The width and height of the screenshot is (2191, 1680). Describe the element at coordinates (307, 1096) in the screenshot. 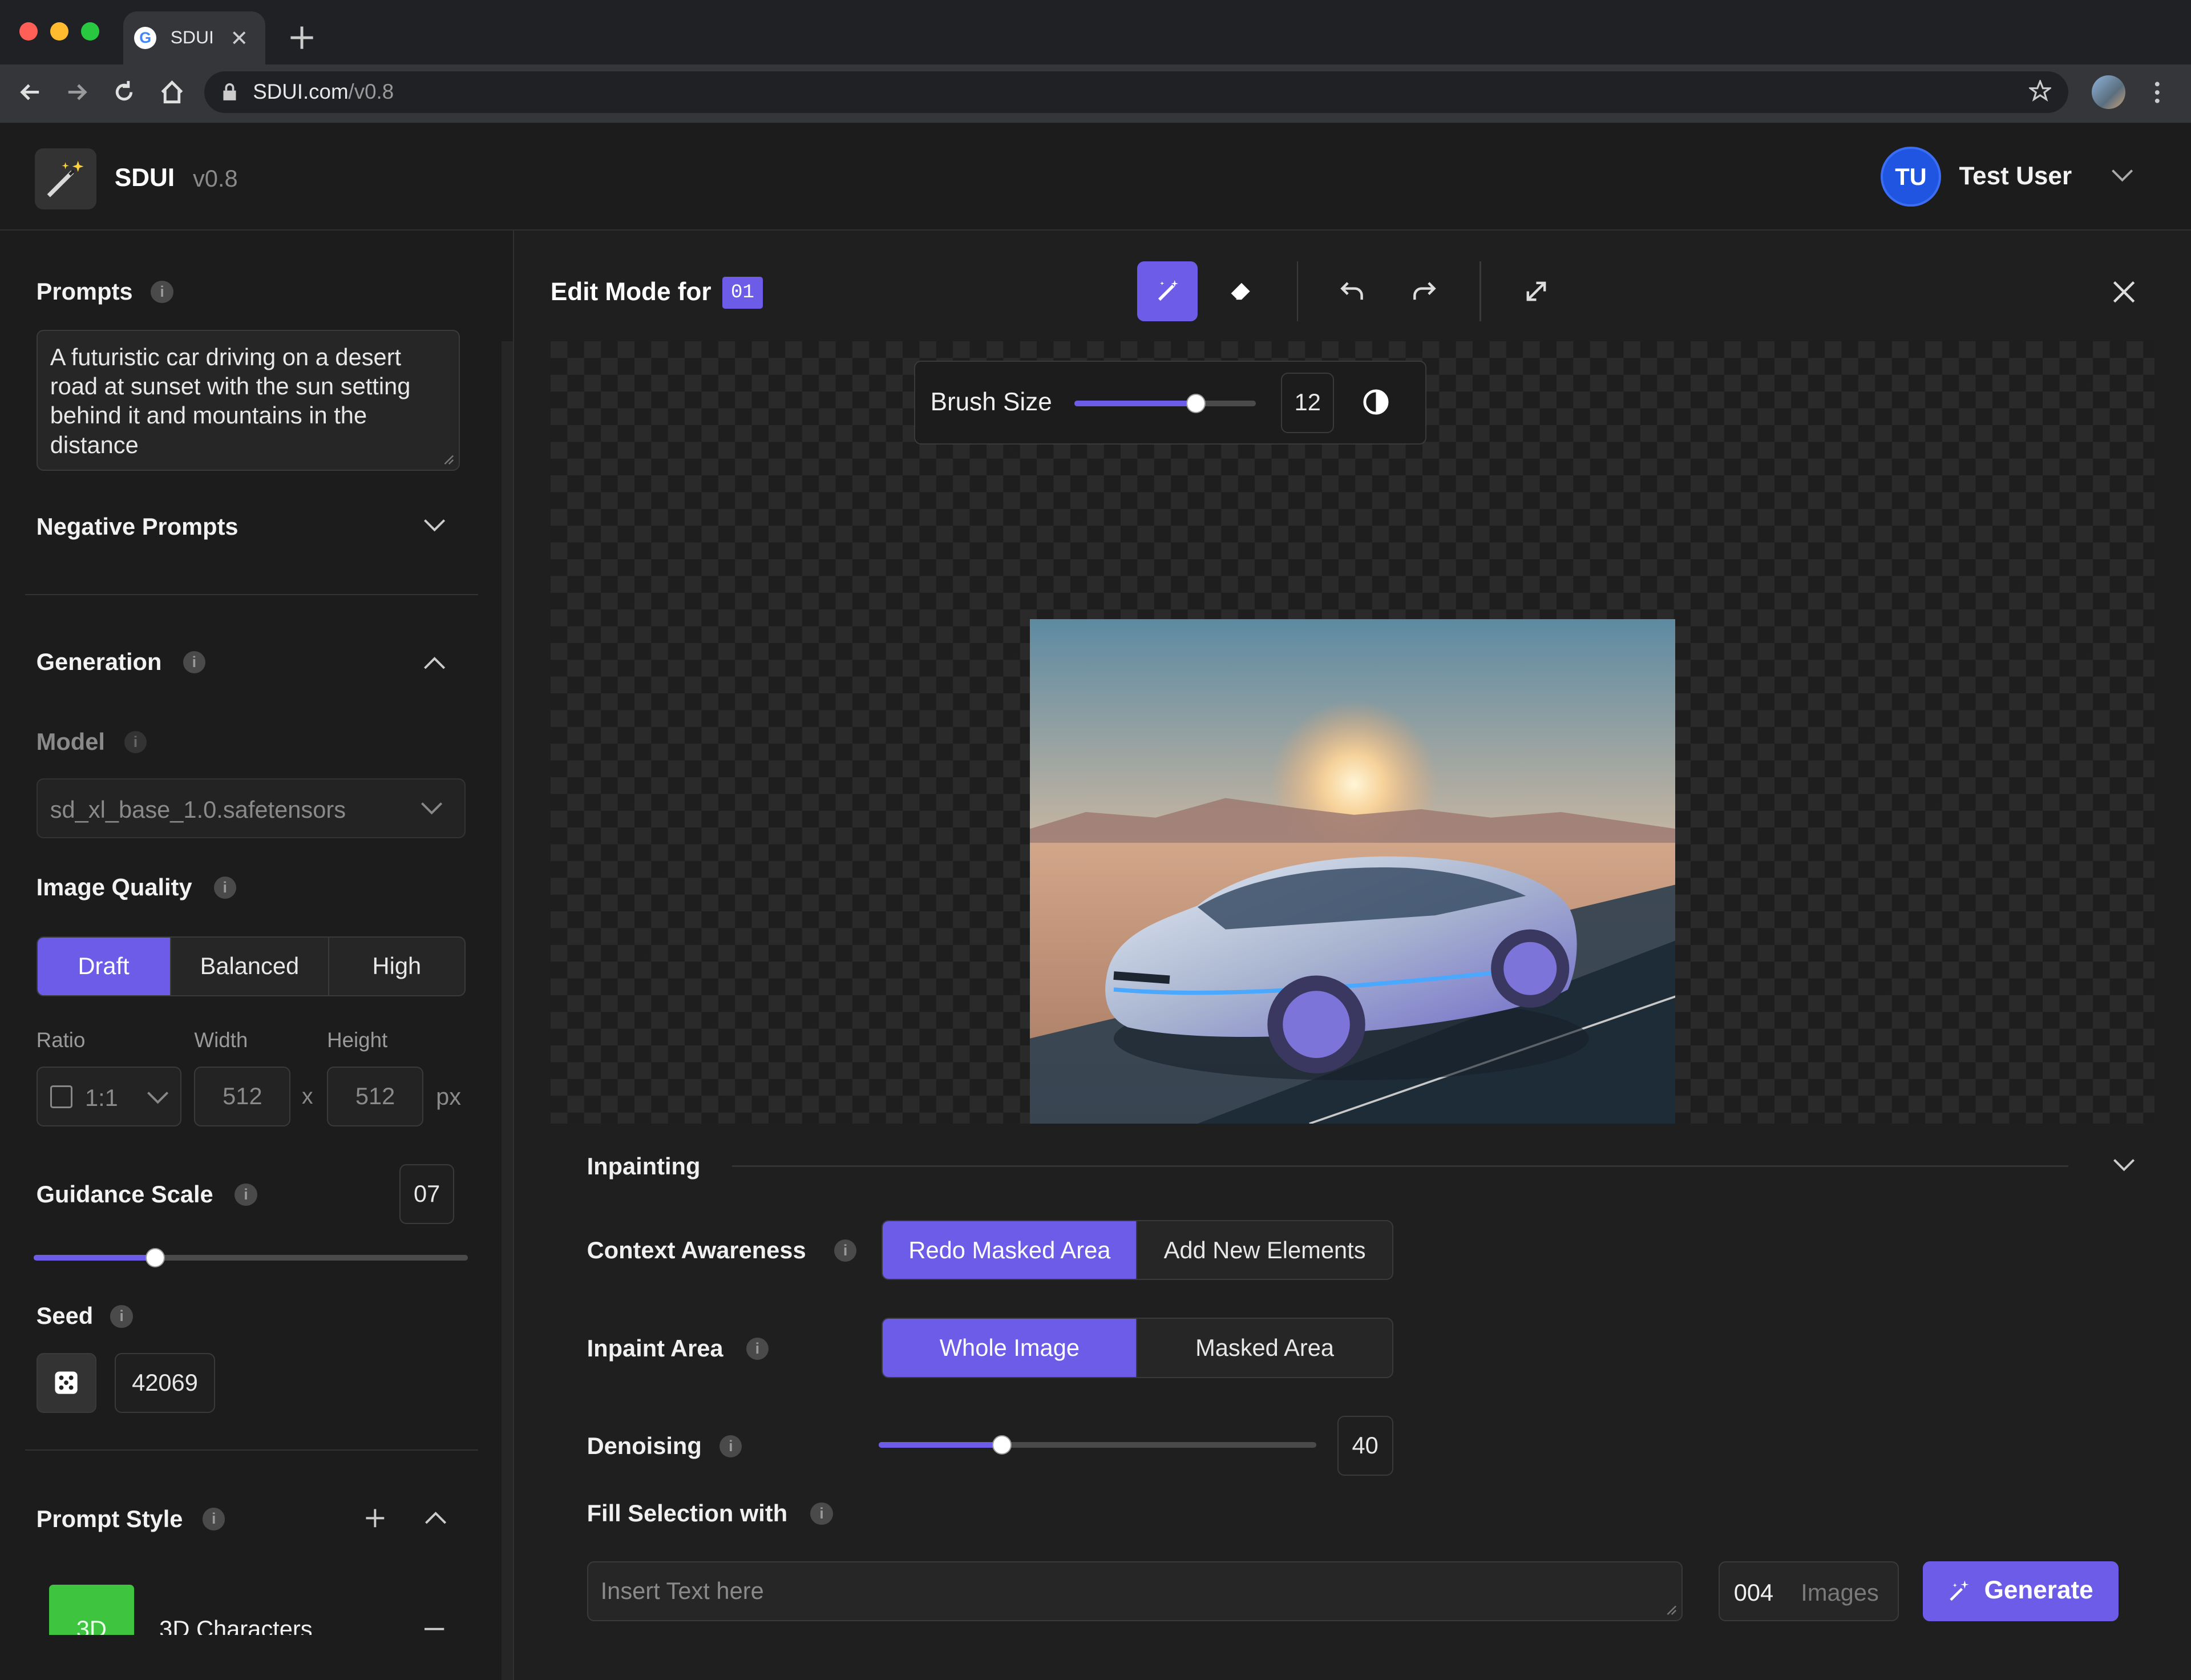

I see `dimension-separator: x` at that location.